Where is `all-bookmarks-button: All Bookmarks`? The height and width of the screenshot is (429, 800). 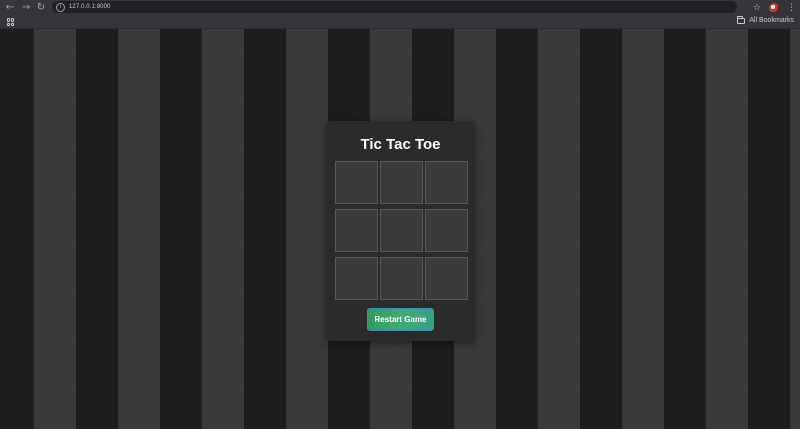 all-bookmarks-button: All Bookmarks is located at coordinates (765, 19).